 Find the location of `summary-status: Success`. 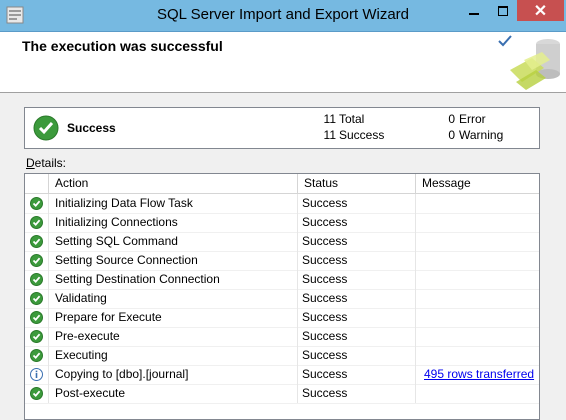

summary-status: Success is located at coordinates (91, 128).